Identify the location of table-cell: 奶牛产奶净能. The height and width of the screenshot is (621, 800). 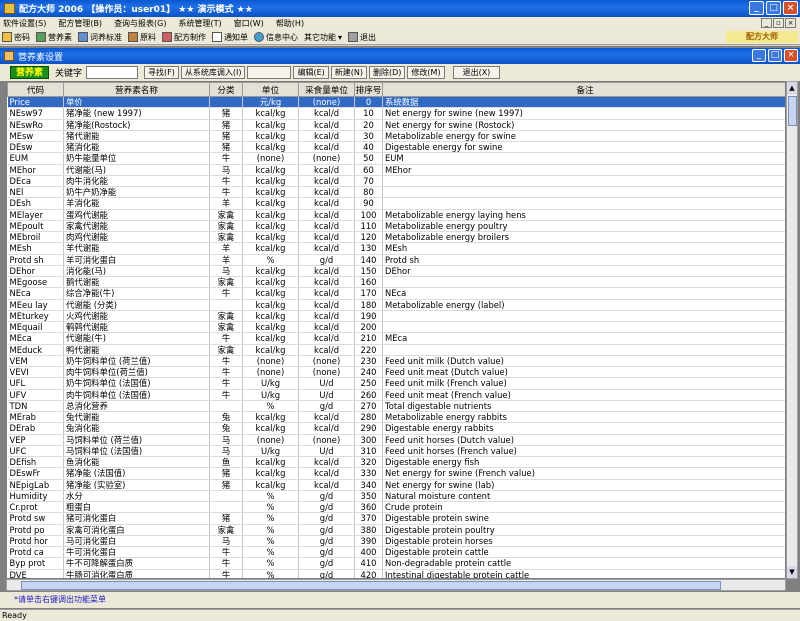
(136, 192).